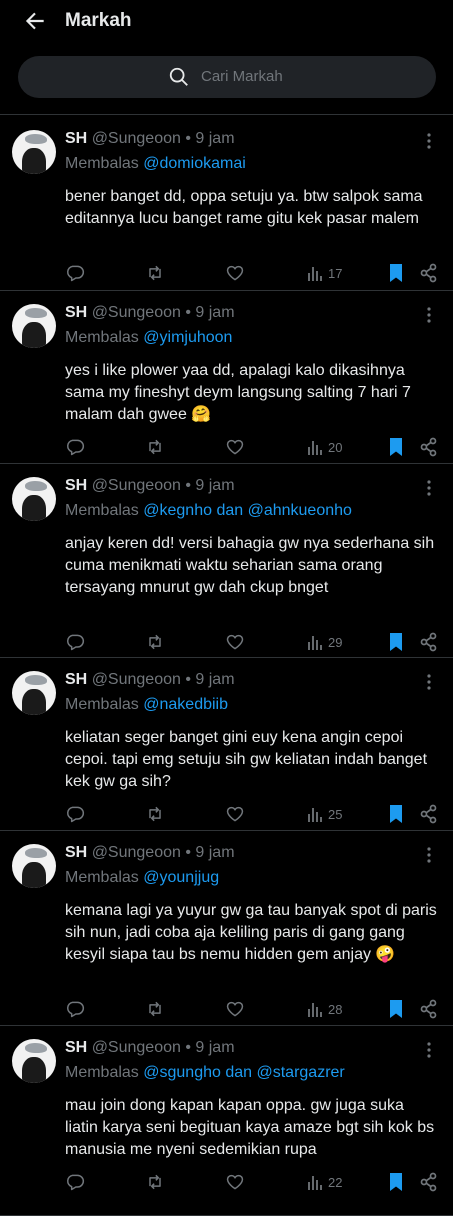  I want to click on views-stats: 25, so click(324, 814).